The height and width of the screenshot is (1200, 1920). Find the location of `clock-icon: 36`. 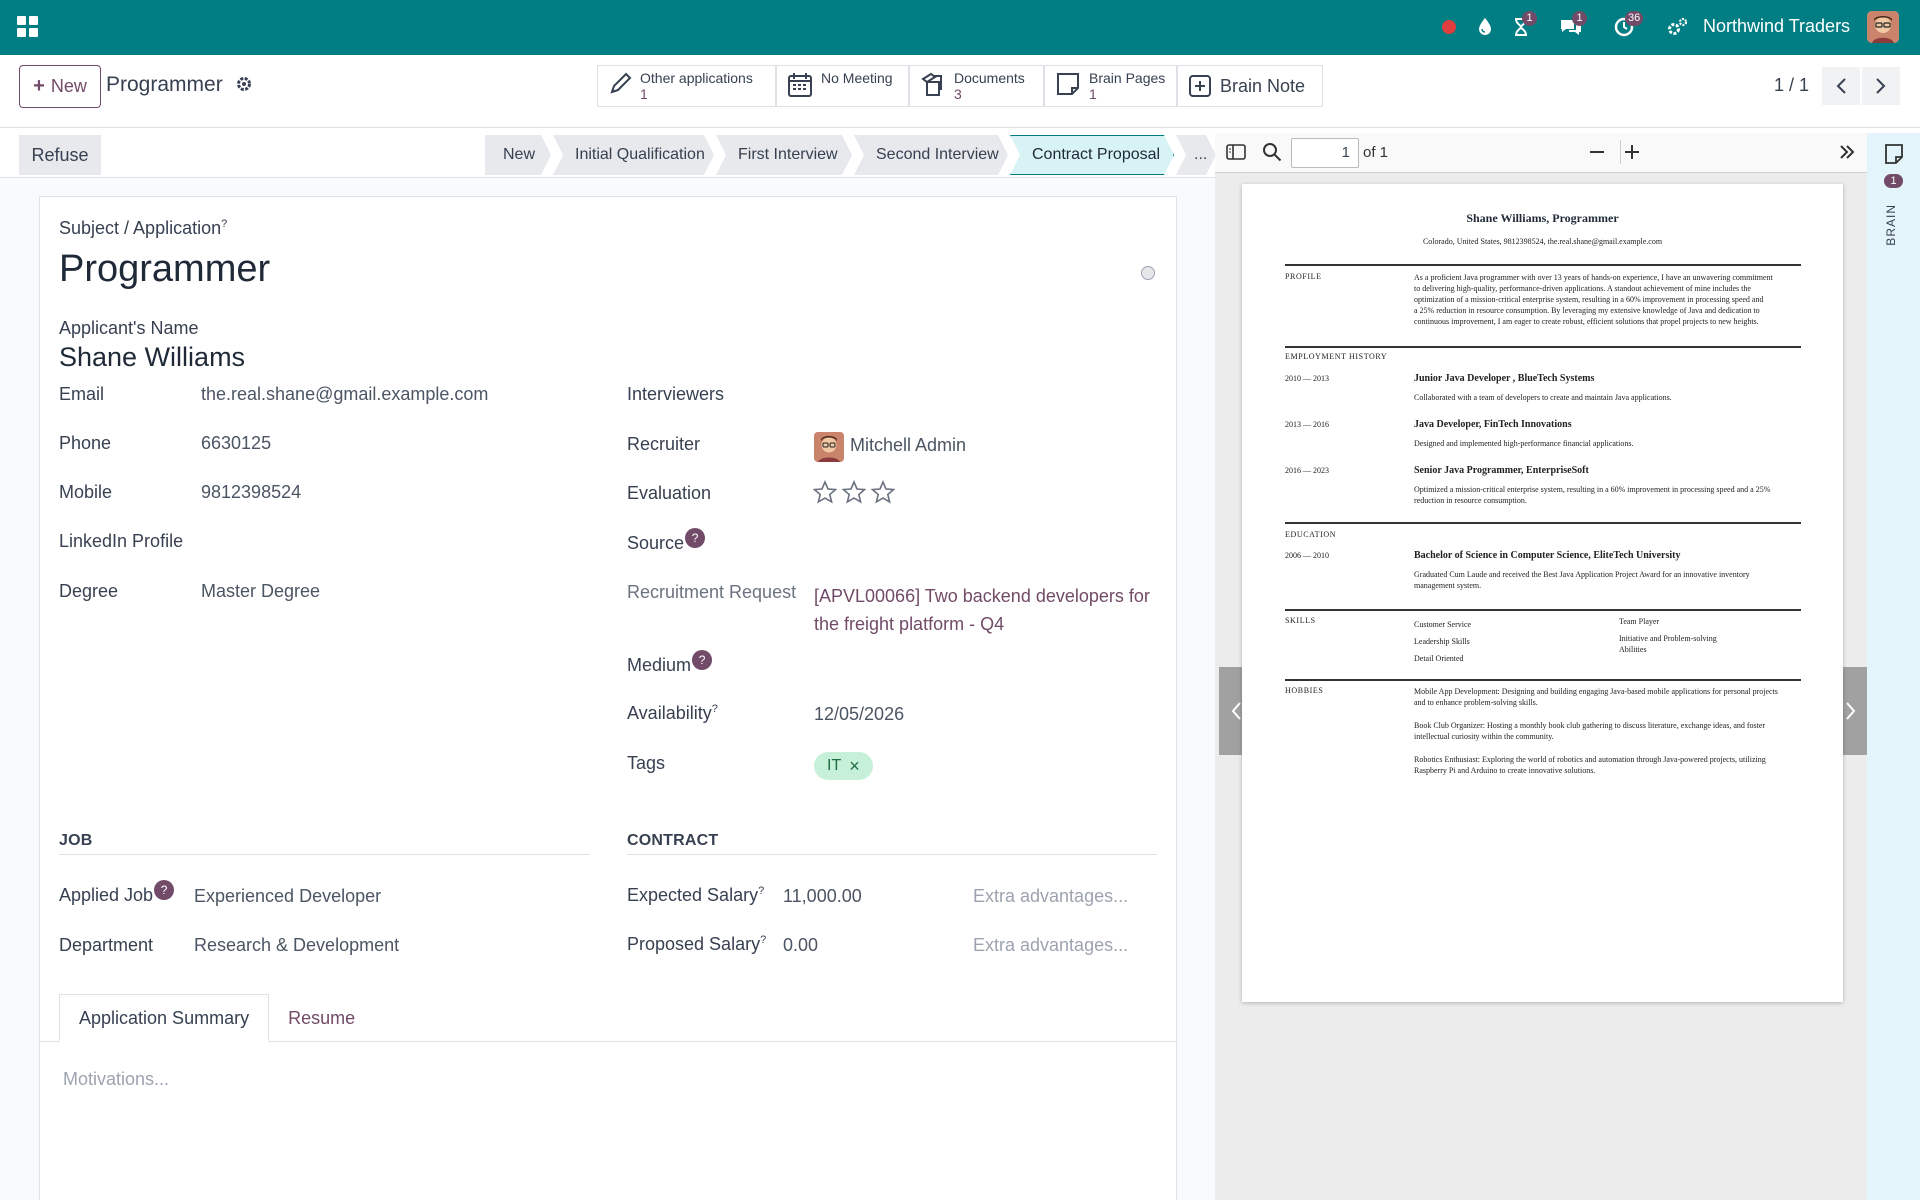

clock-icon: 36 is located at coordinates (1627, 25).